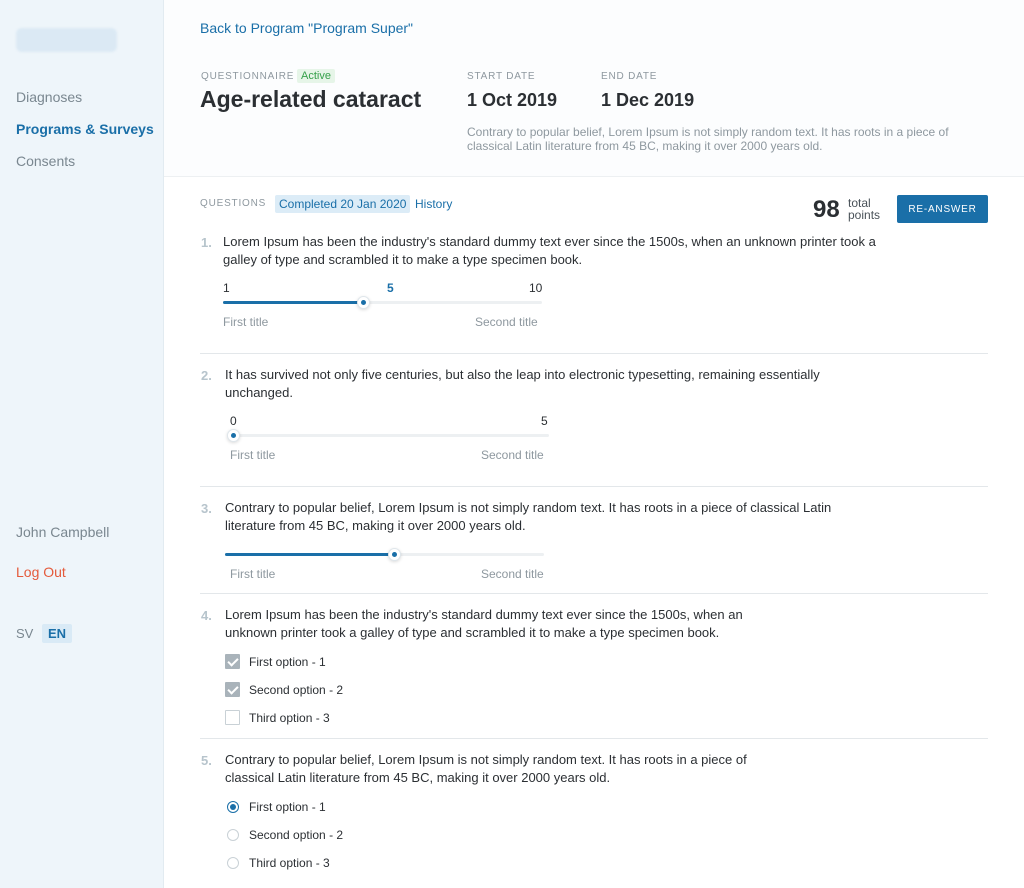 The height and width of the screenshot is (888, 1024). I want to click on question-number: 3., so click(206, 508).